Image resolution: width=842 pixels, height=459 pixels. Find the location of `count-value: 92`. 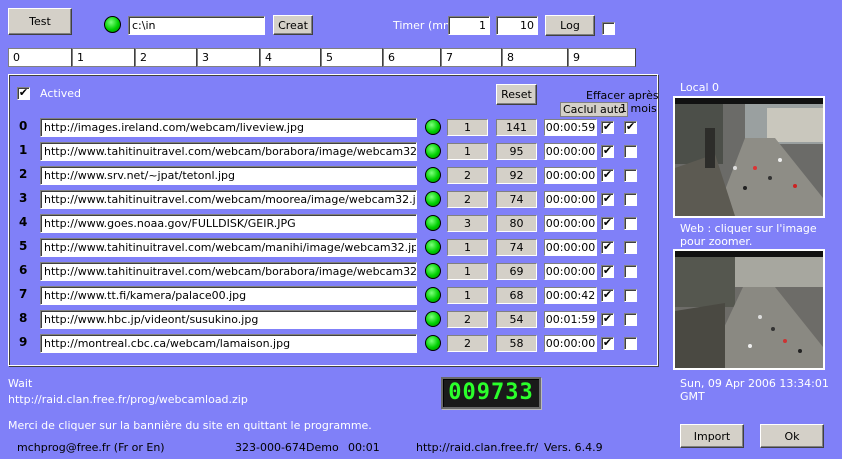

count-value: 92 is located at coordinates (516, 175).